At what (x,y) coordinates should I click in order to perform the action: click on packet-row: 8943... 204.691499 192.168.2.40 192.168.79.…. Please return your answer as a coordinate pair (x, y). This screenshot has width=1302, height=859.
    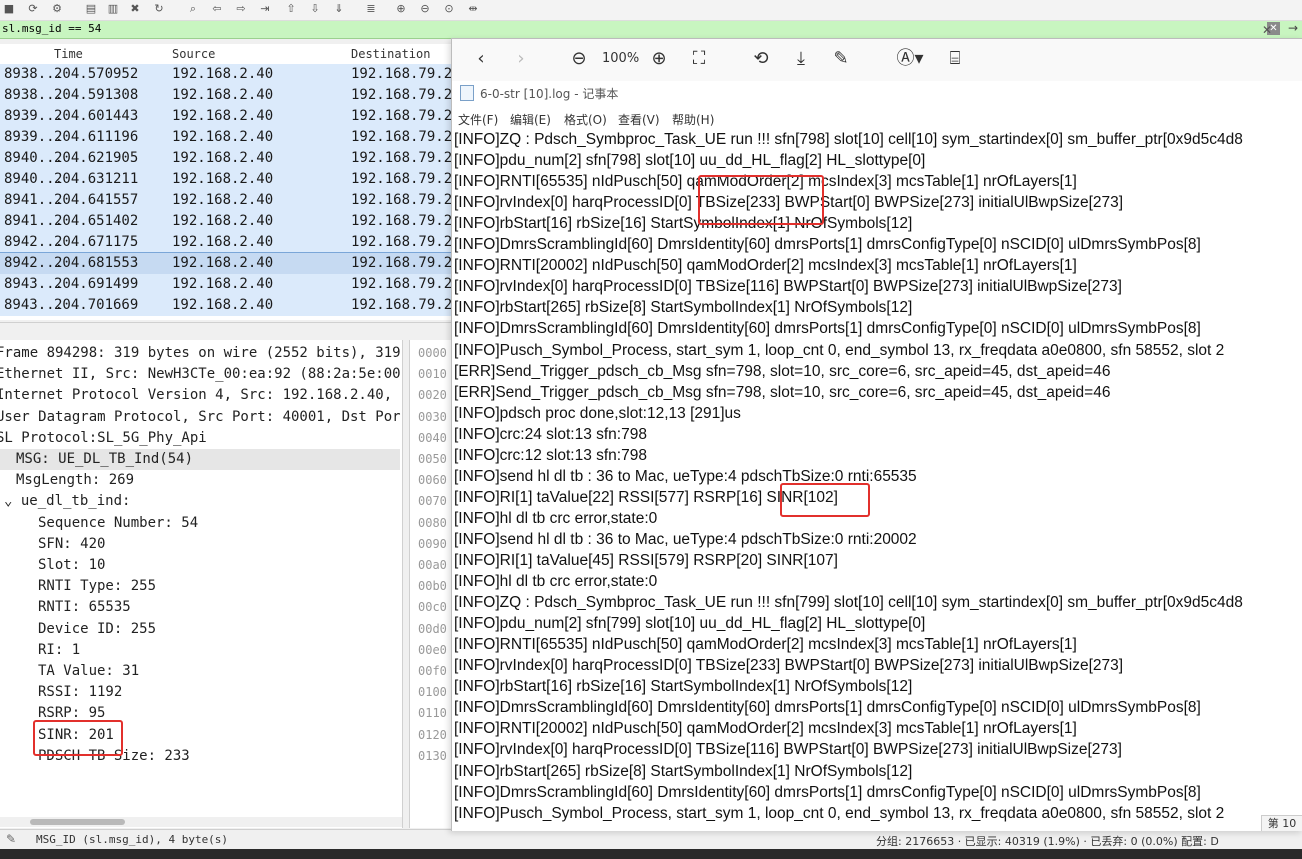
    Looking at the image, I should click on (230, 284).